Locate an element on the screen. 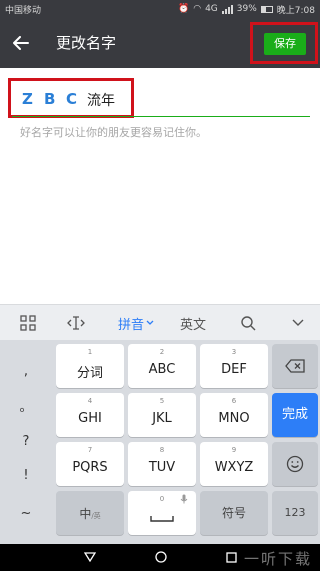  emoji-button is located at coordinates (295, 464).